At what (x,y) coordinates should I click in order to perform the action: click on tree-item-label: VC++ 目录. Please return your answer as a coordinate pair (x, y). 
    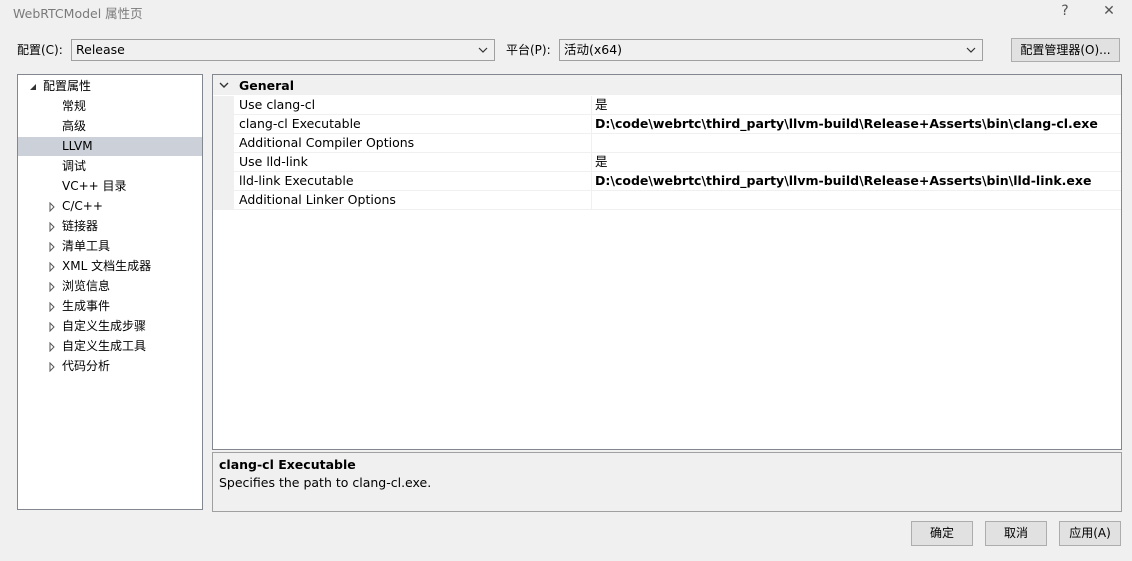
    Looking at the image, I should click on (94, 186).